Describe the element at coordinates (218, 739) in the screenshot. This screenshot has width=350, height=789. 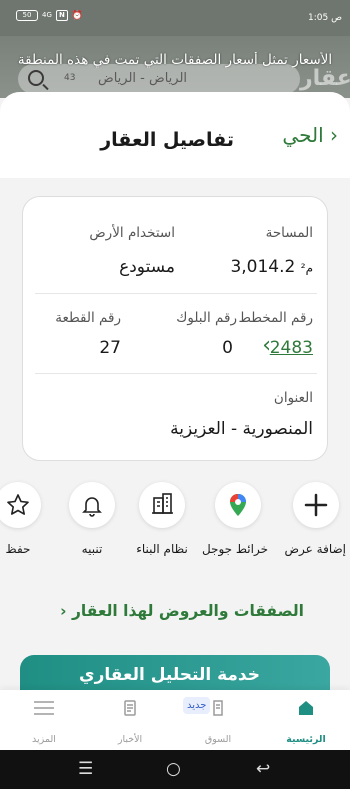
I see `nav-label-market: السوق` at that location.